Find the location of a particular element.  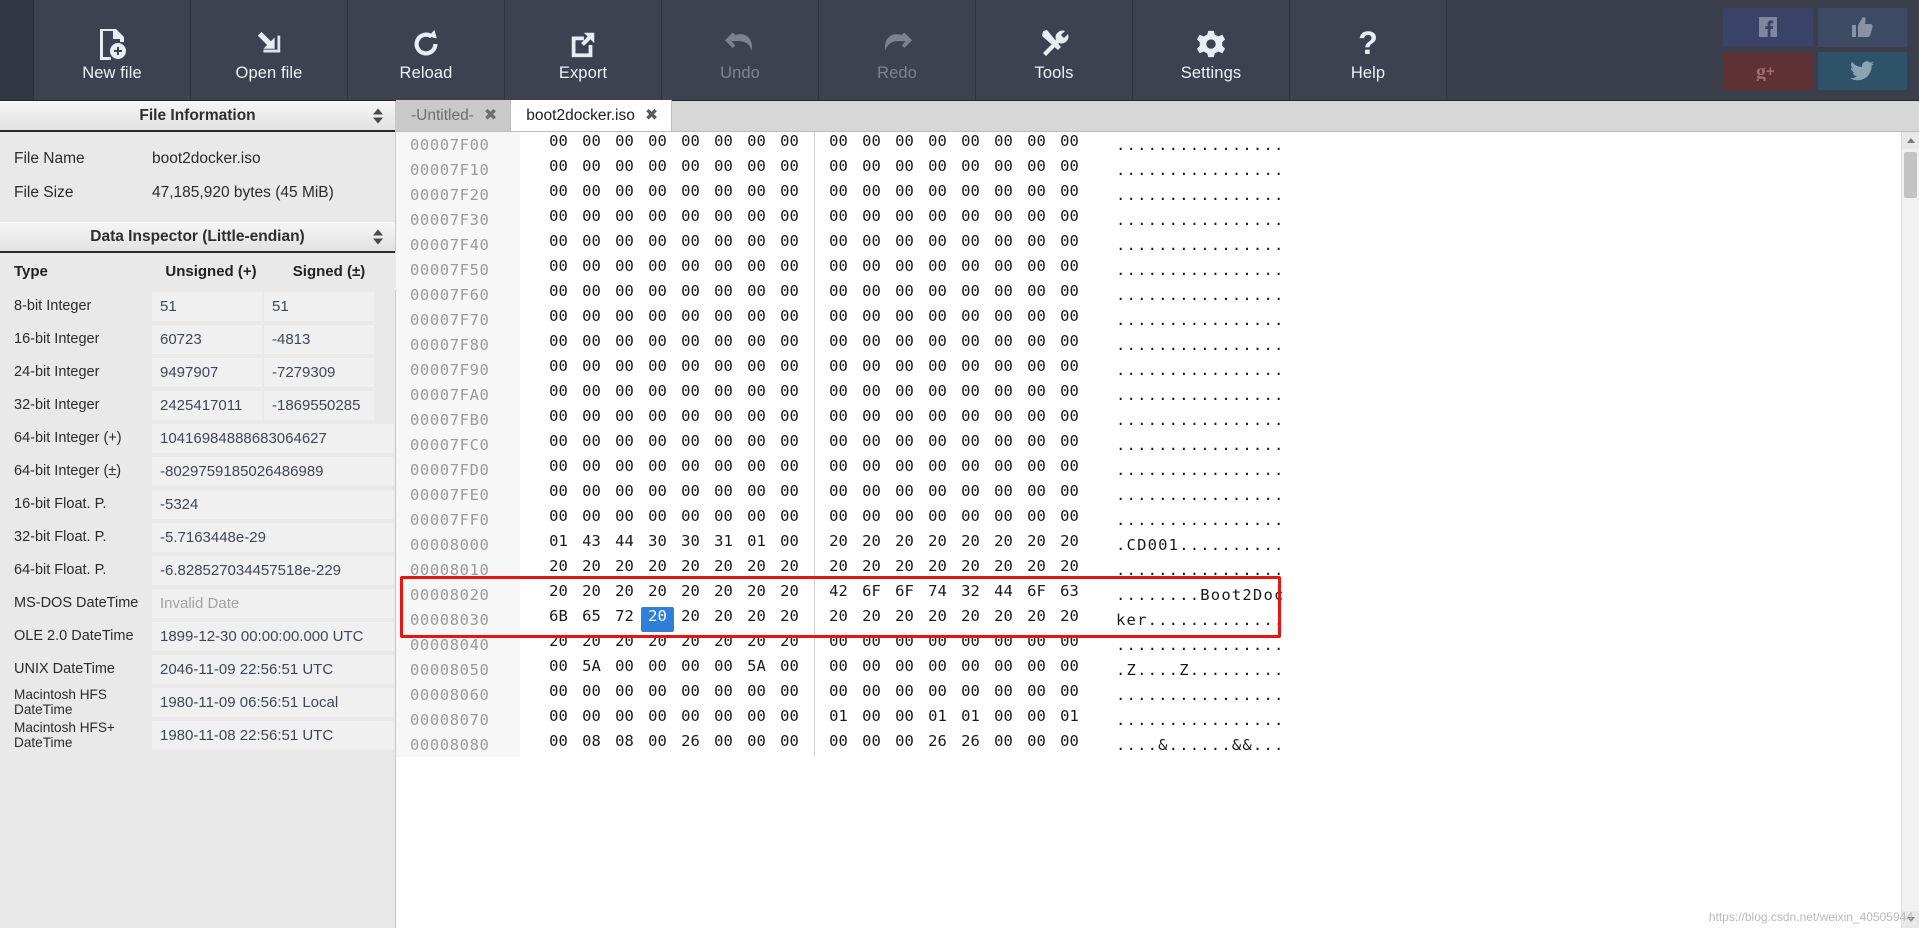

tools-button: Tools is located at coordinates (1054, 50).